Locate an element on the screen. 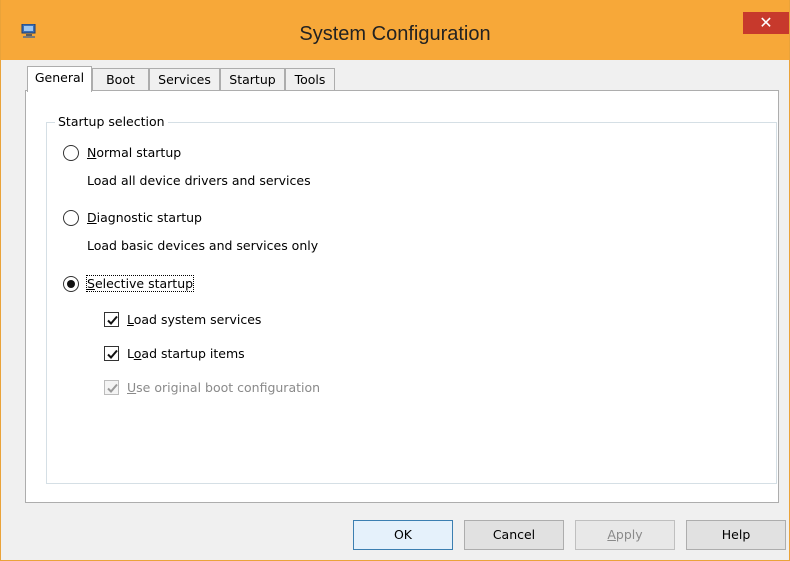  load-startup-items-checkbox is located at coordinates (111, 353).